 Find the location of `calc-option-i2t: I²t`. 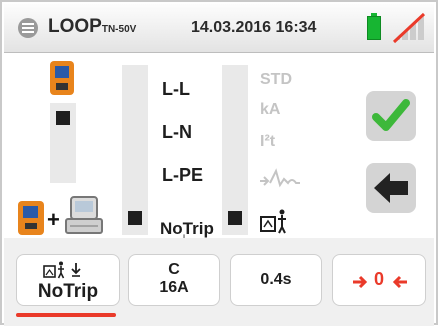

calc-option-i2t: I²t is located at coordinates (267, 142).